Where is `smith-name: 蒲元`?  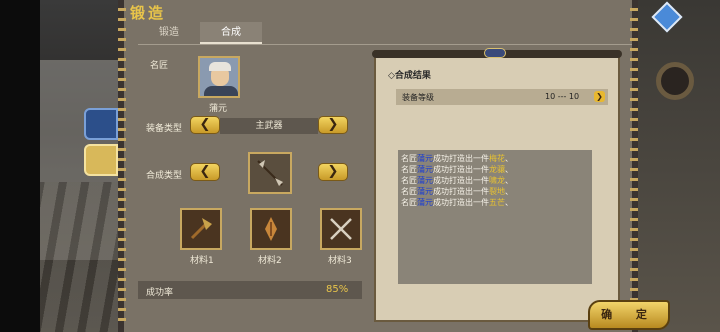 smith-name: 蒲元 is located at coordinates (218, 109).